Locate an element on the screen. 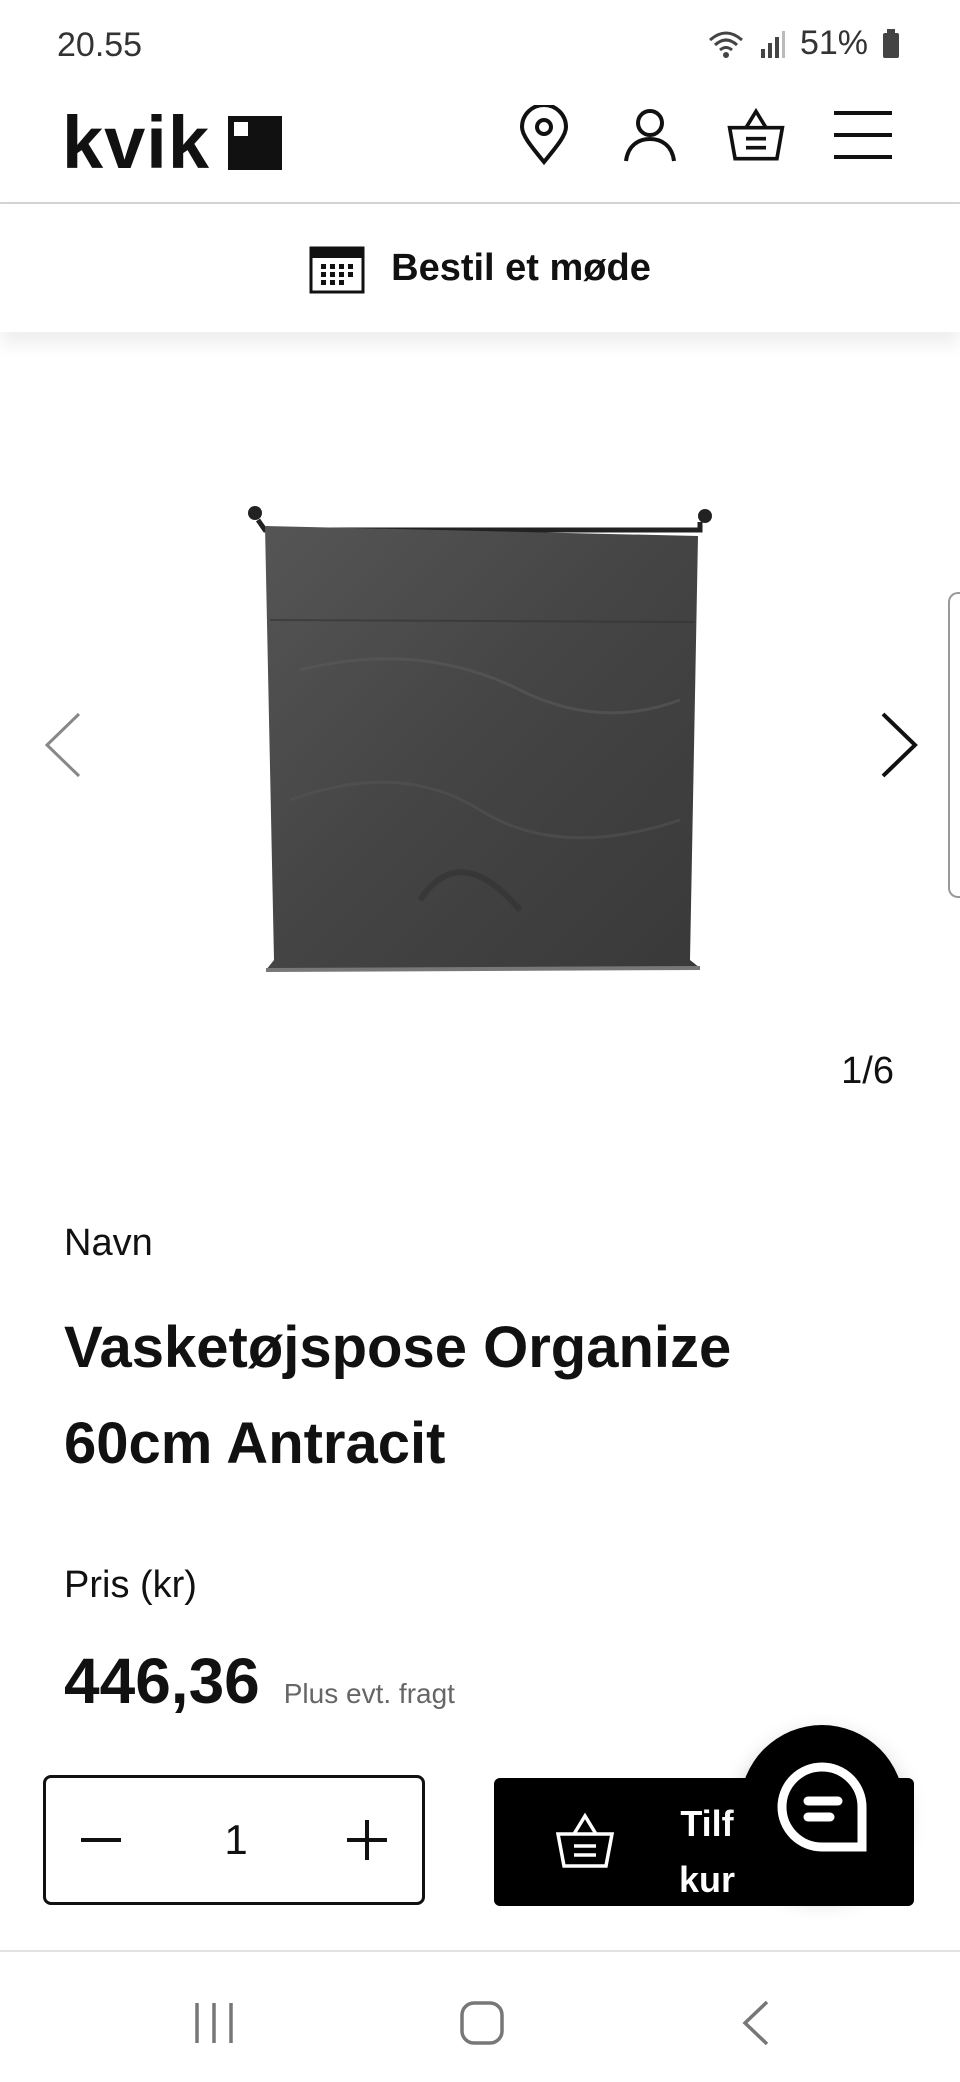 This screenshot has height=2082, width=960. system-nav-bar is located at coordinates (480, 2016).